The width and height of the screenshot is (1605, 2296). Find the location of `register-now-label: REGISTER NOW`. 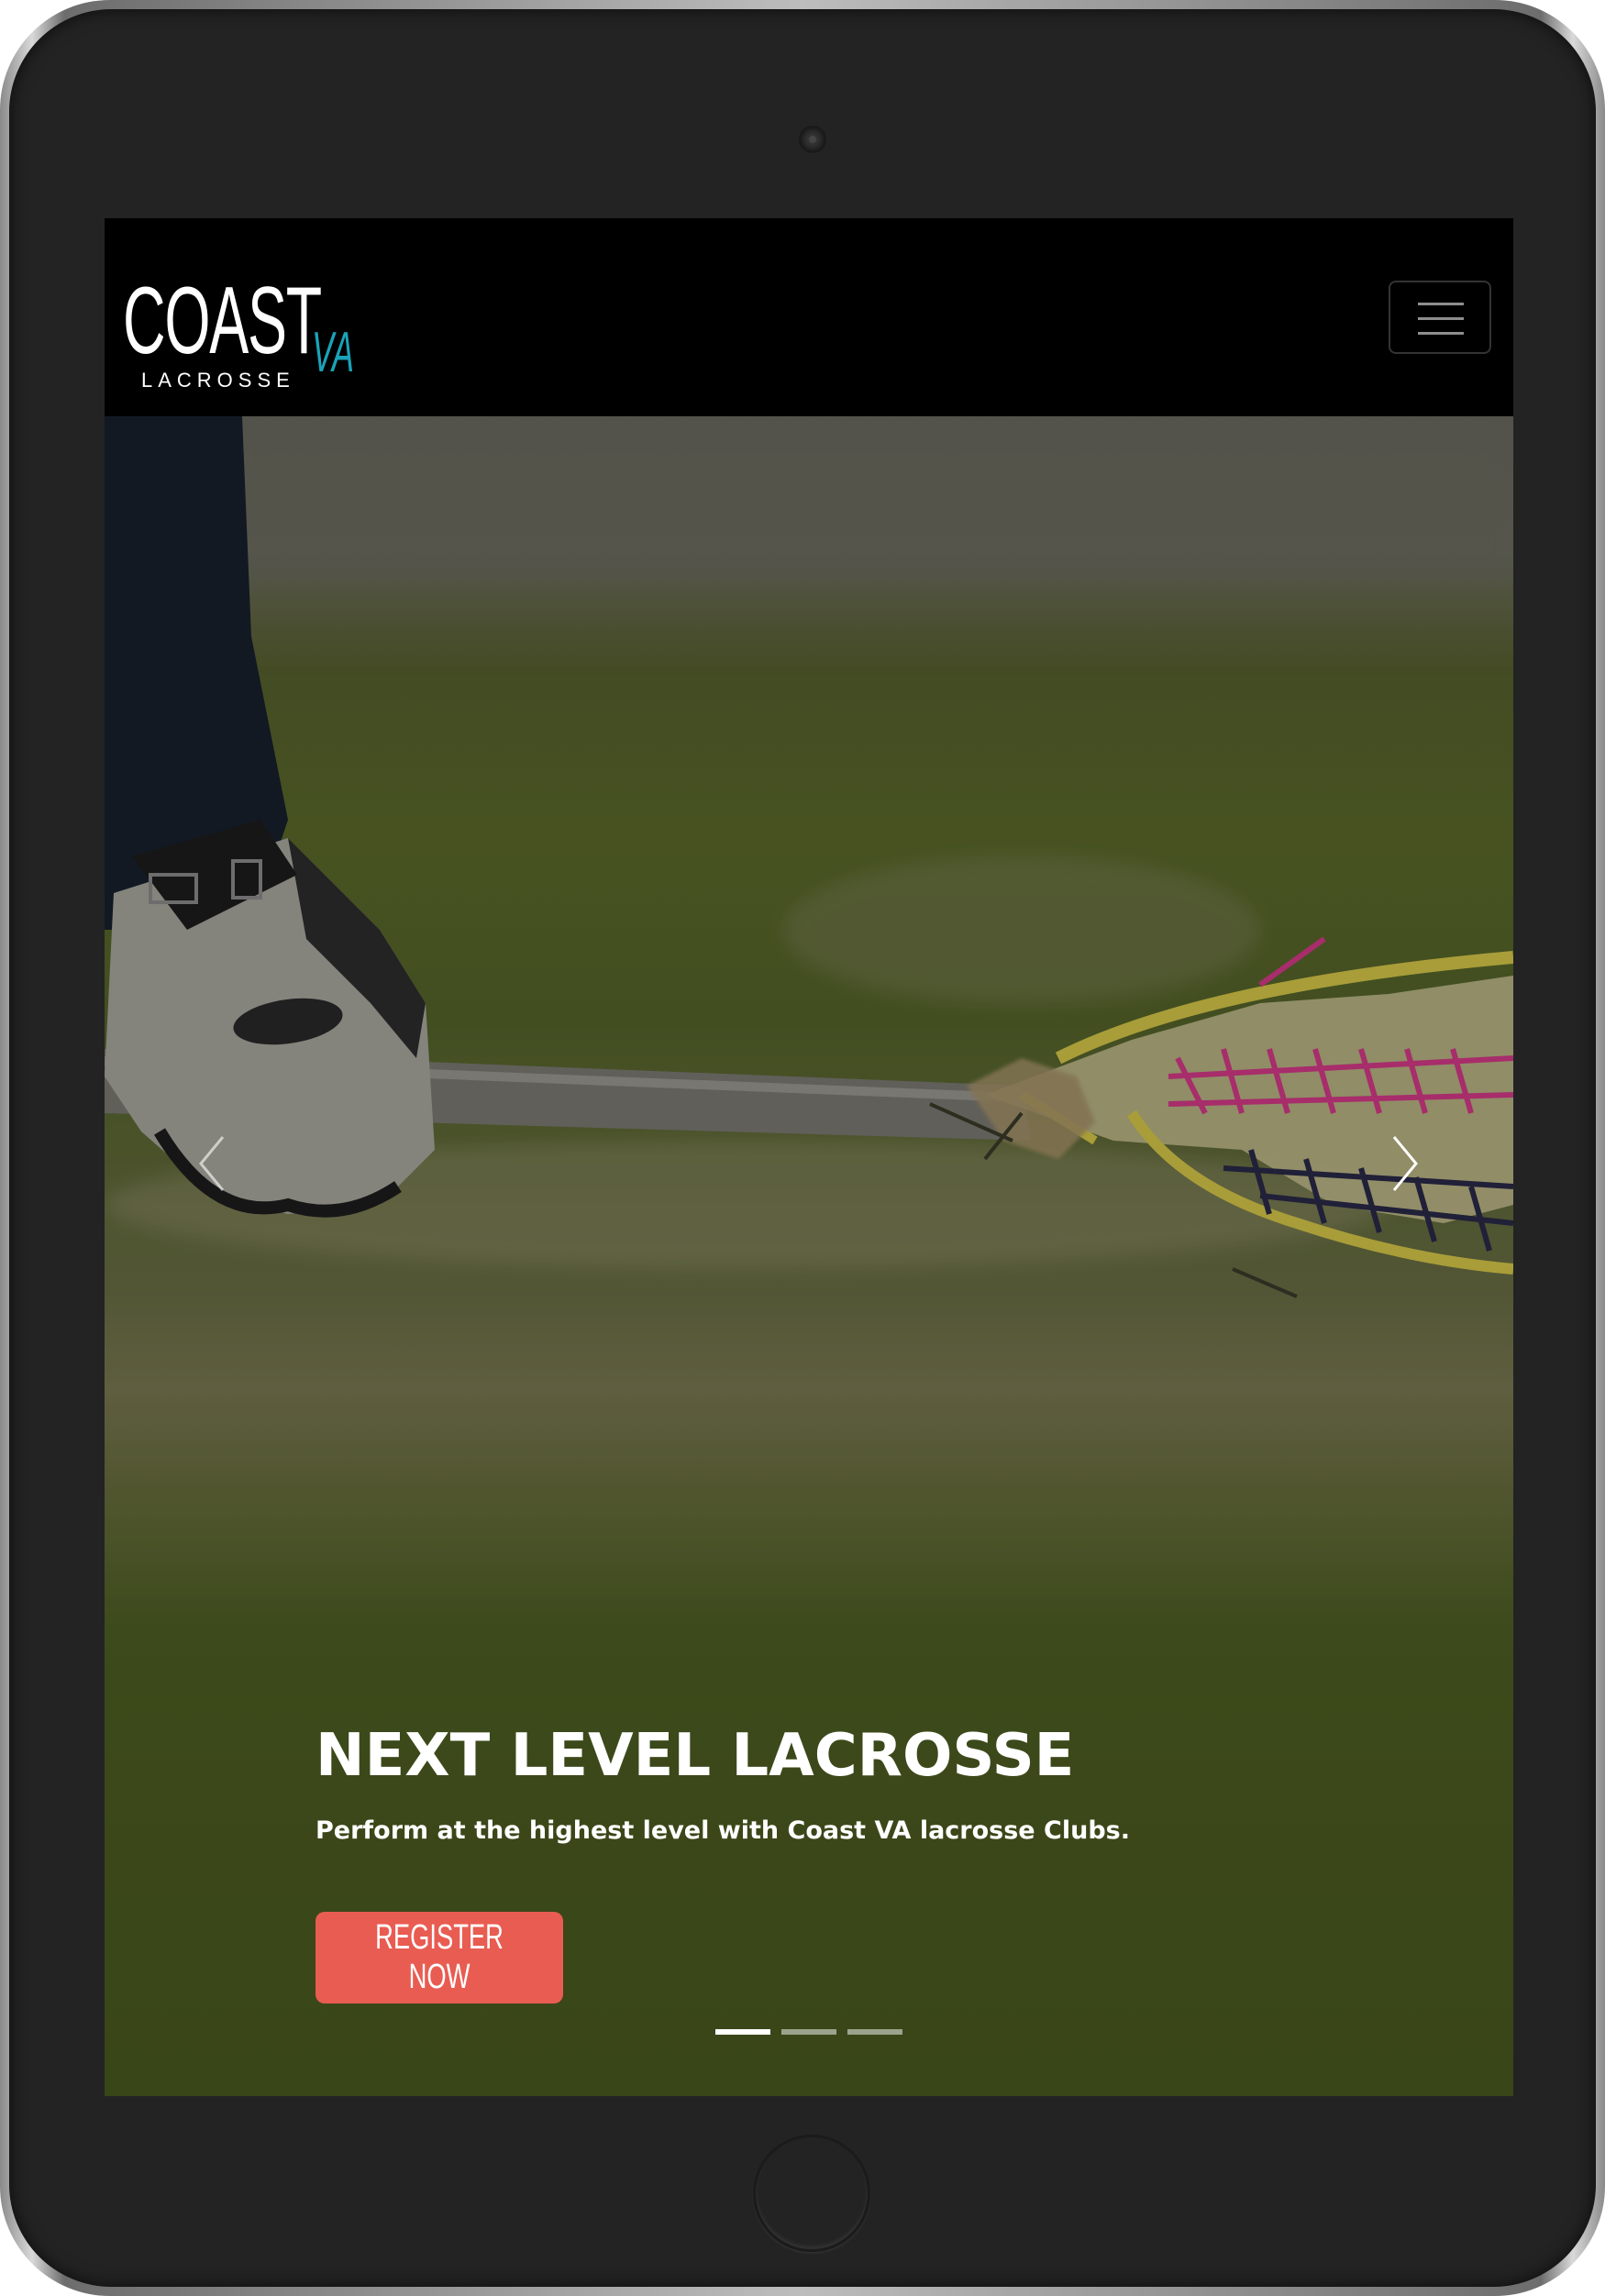

register-now-label: REGISTER NOW is located at coordinates (439, 1957).